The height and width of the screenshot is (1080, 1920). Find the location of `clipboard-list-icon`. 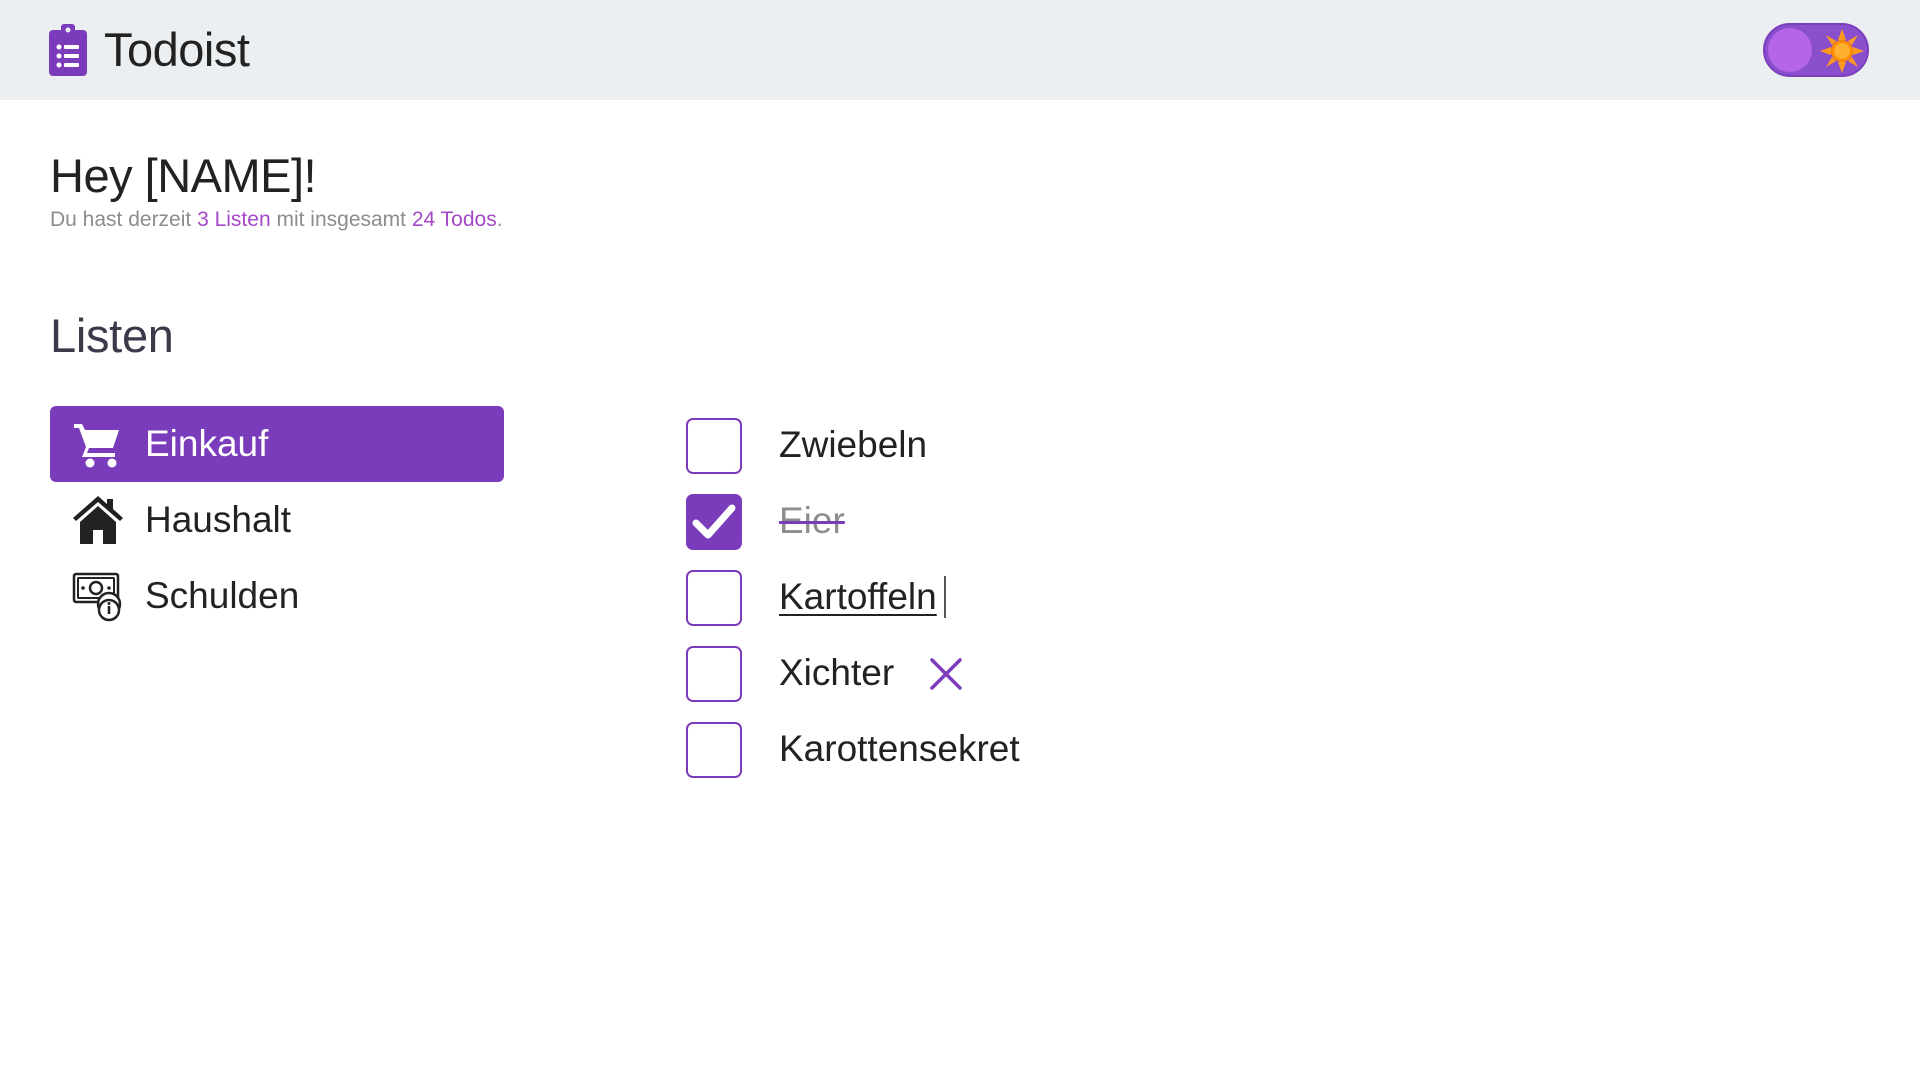

clipboard-list-icon is located at coordinates (68, 50).